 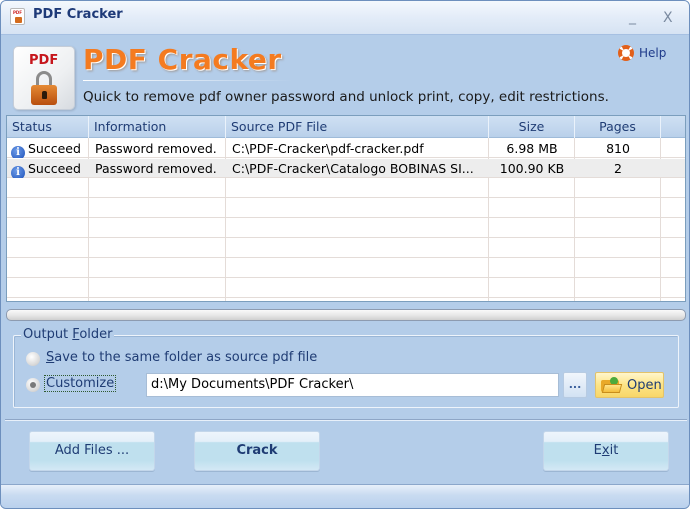 I want to click on lock-icon, so click(x=18, y=20).